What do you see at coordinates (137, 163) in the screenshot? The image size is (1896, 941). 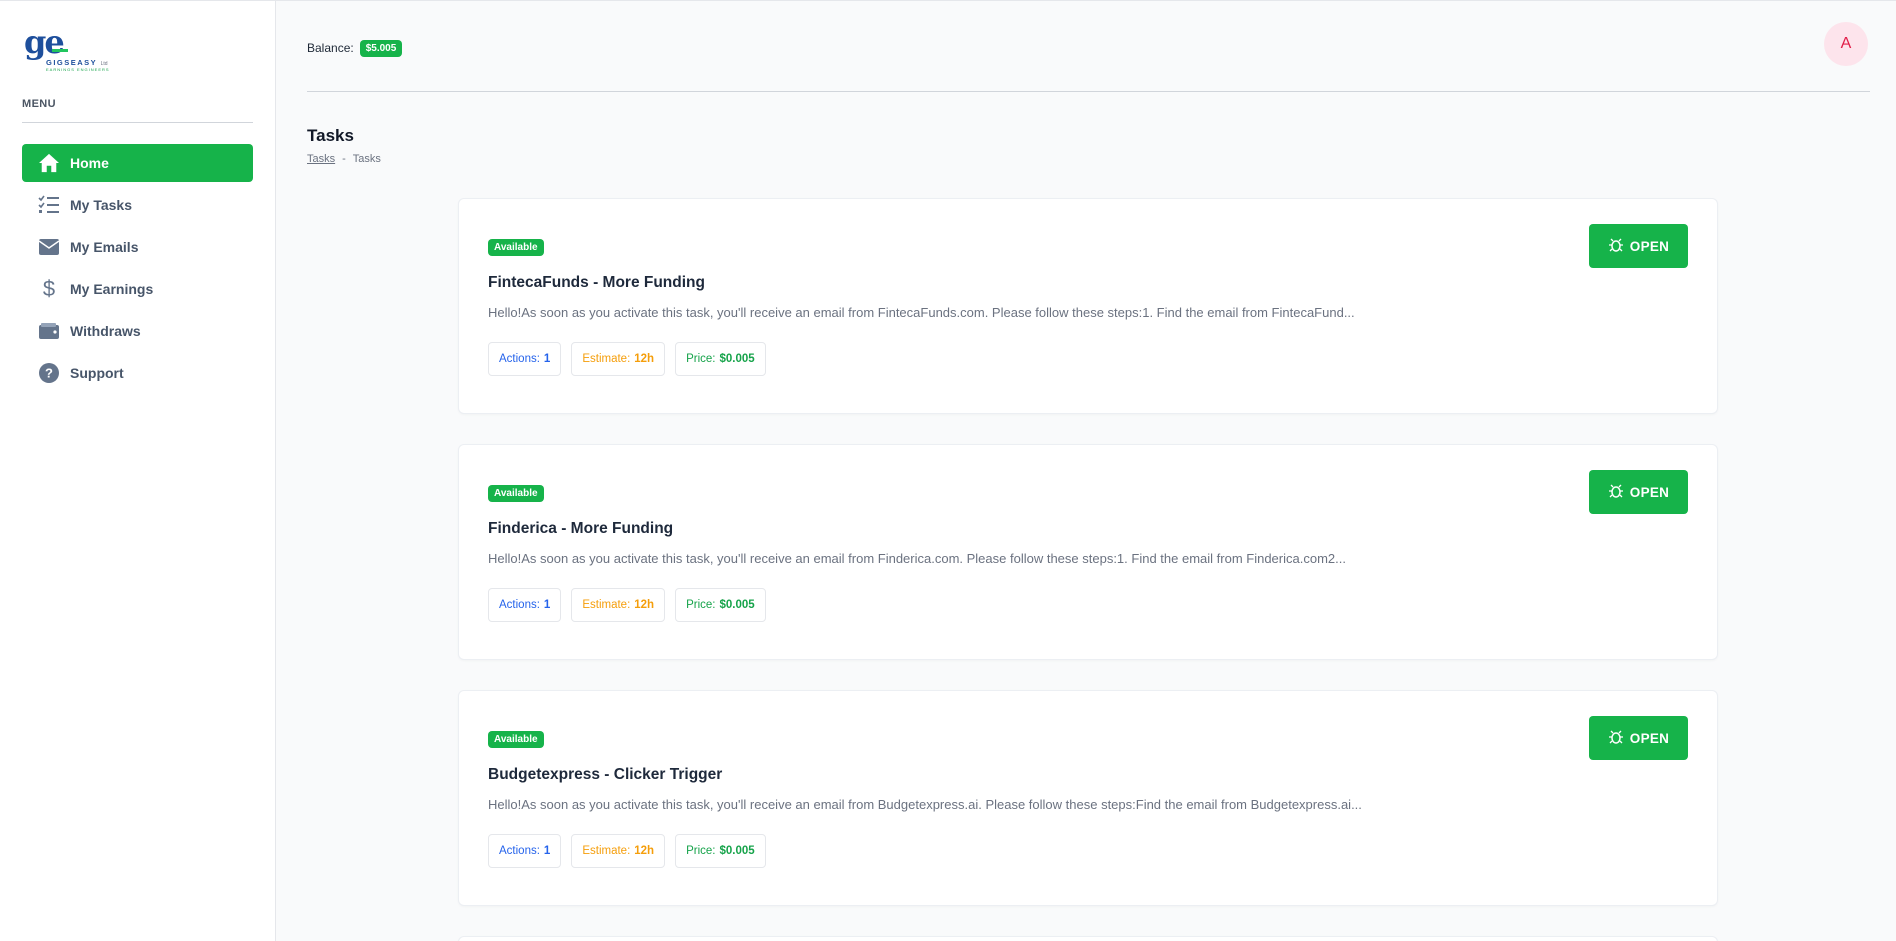 I see `sidebar-item-home: Home` at bounding box center [137, 163].